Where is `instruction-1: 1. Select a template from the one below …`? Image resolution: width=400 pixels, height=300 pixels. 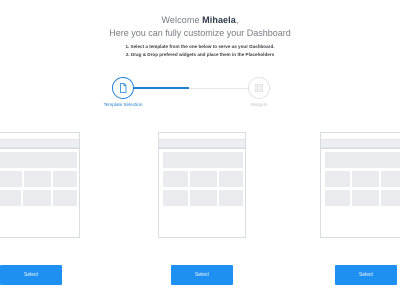 instruction-1: 1. Select a template from the one below … is located at coordinates (200, 46).